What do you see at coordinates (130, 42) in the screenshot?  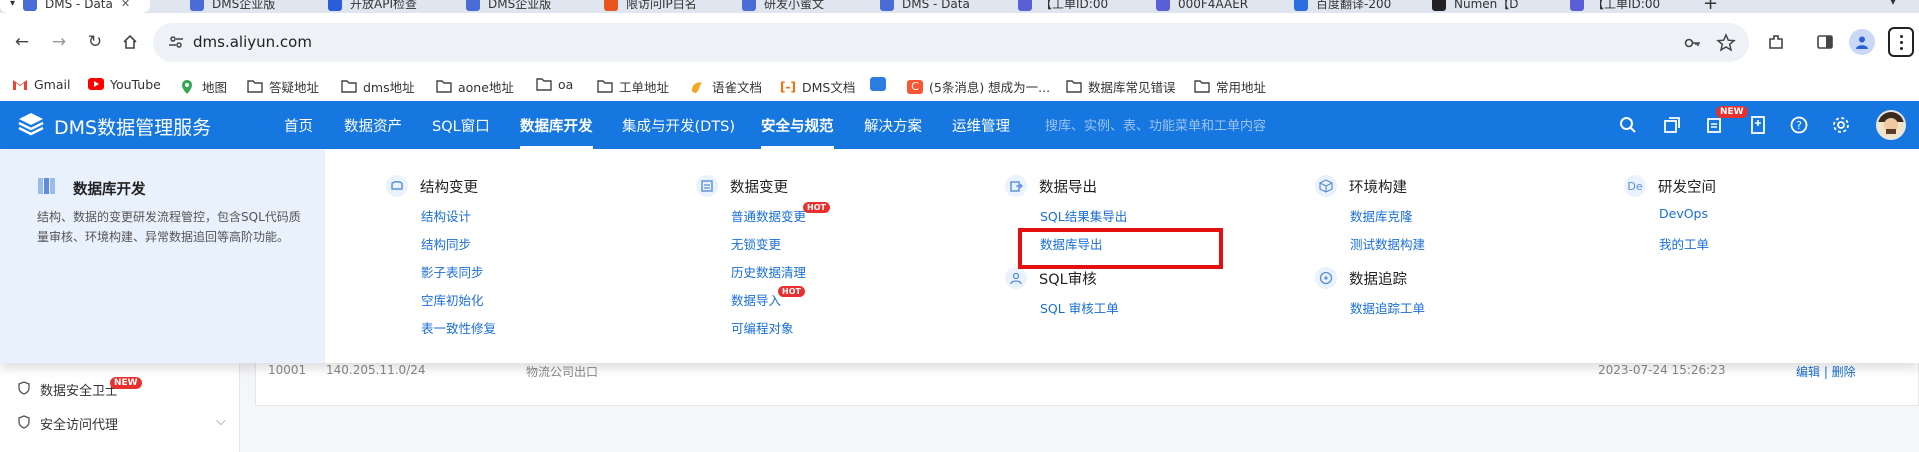 I see `home-icon` at bounding box center [130, 42].